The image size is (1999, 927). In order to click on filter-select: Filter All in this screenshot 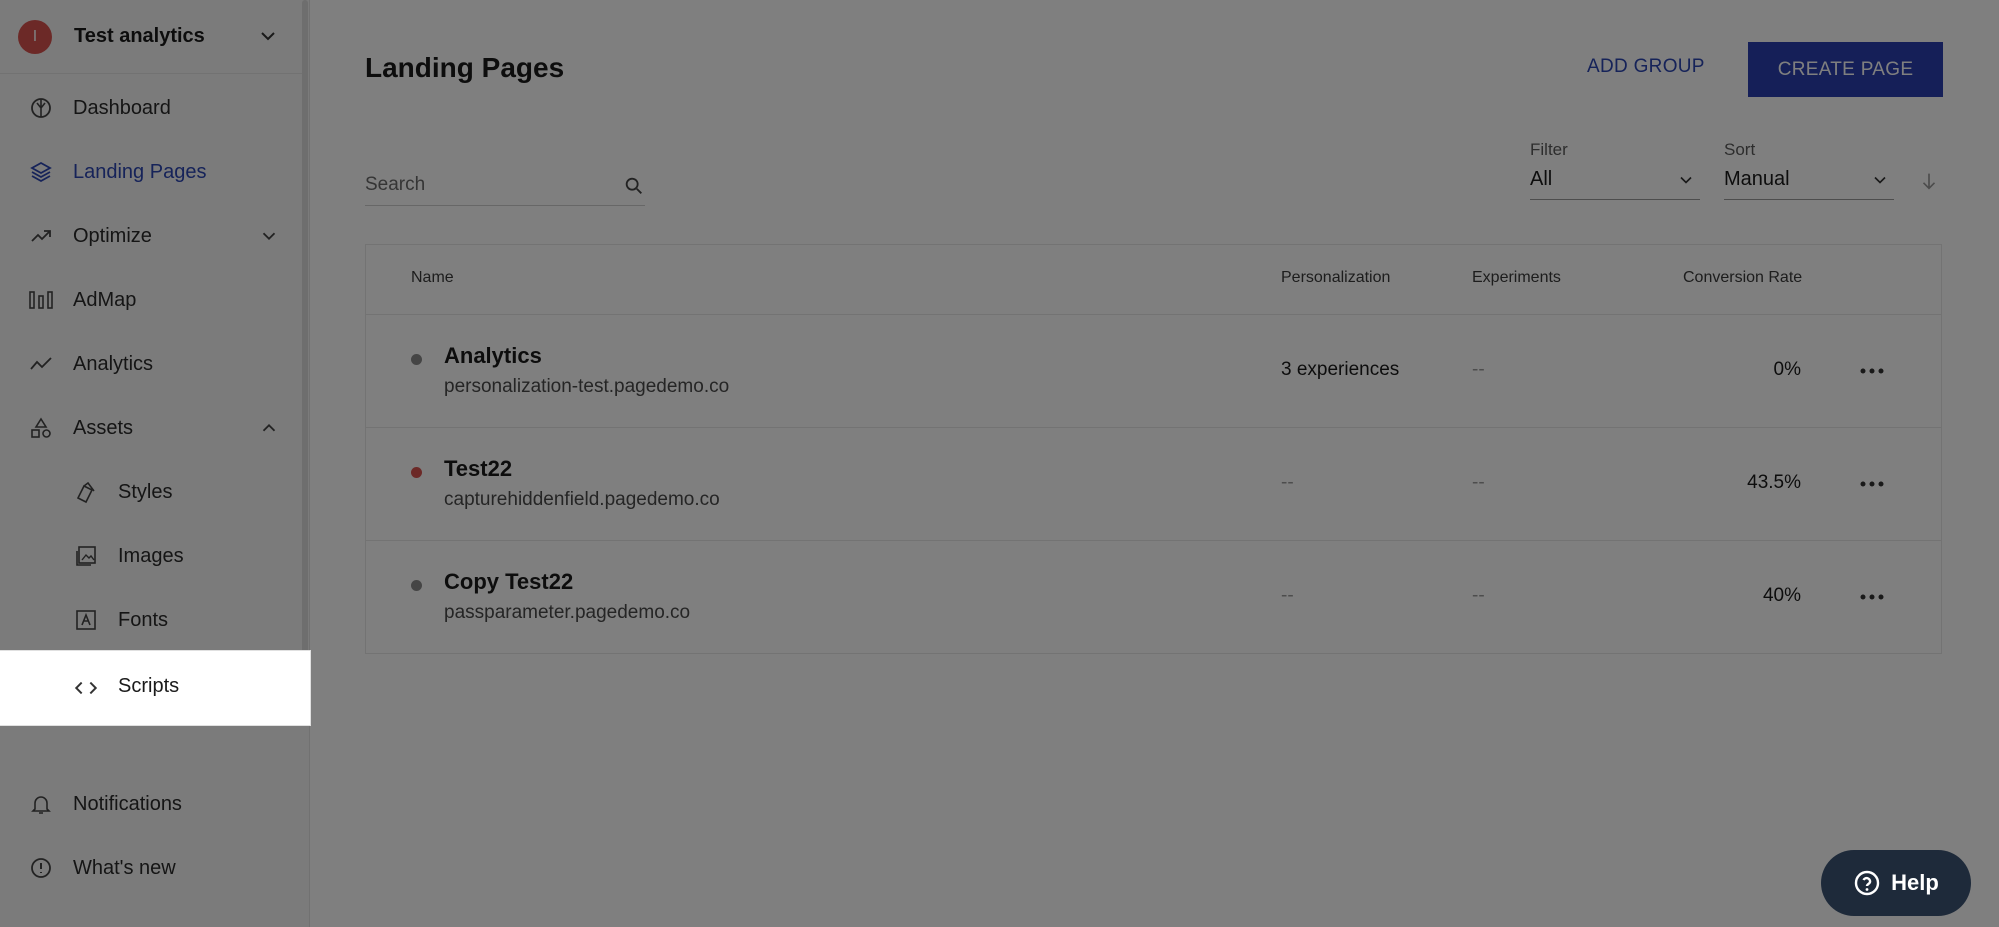, I will do `click(1615, 170)`.